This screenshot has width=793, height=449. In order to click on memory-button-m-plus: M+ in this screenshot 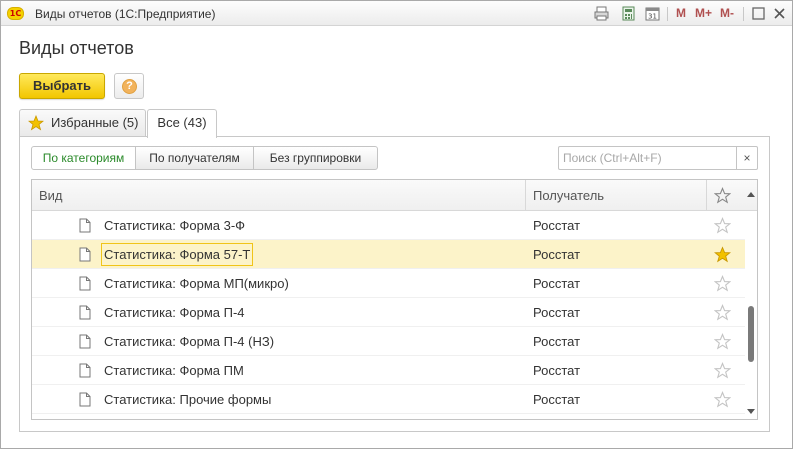, I will do `click(703, 13)`.